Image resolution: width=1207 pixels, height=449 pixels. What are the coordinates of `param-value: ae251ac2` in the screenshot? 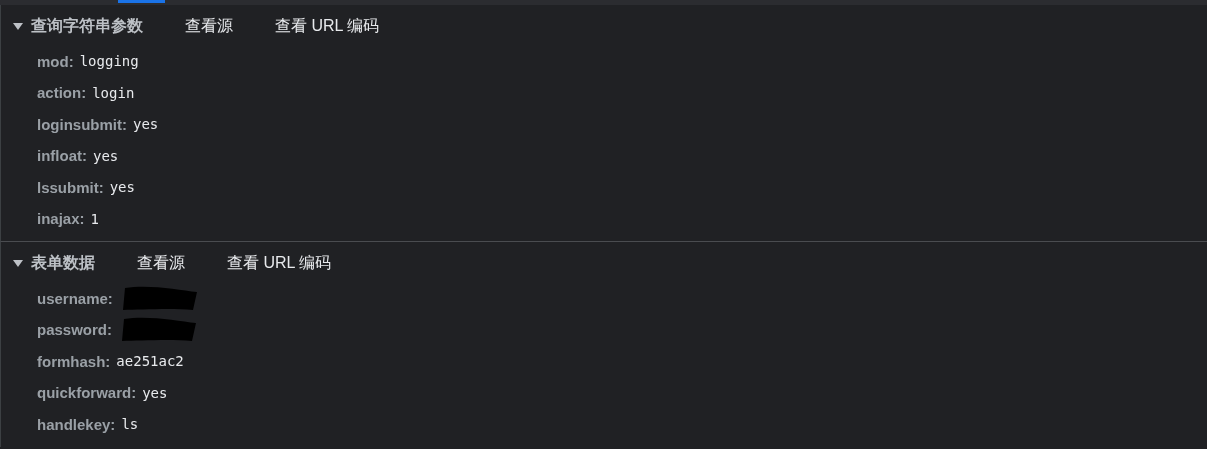 It's located at (150, 362).